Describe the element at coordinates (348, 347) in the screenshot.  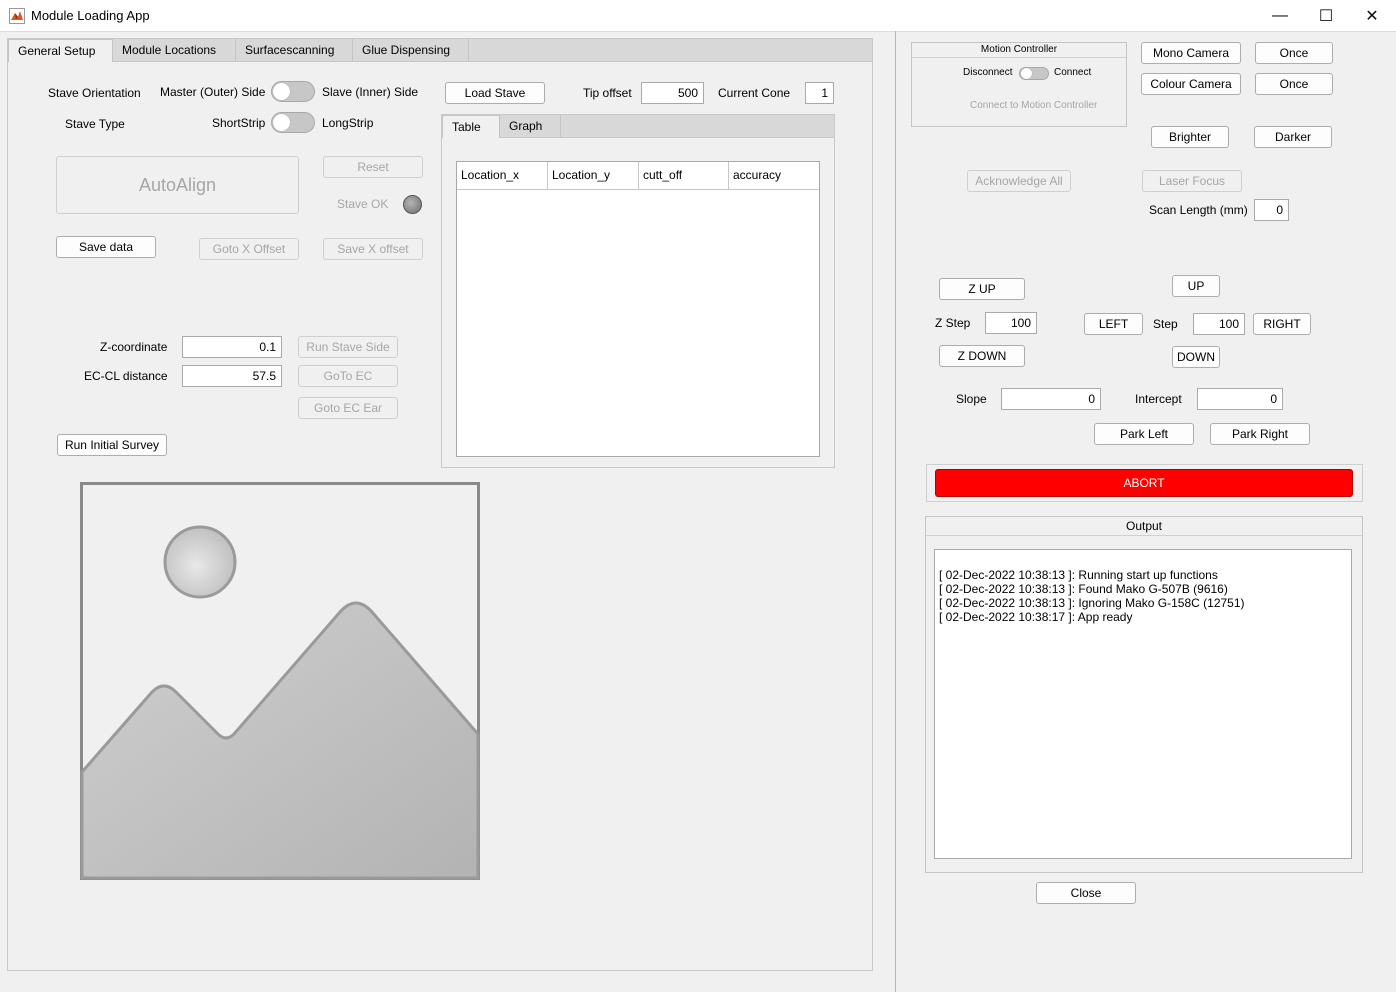
I see `run-stave-side-button: Run Stave Side` at that location.